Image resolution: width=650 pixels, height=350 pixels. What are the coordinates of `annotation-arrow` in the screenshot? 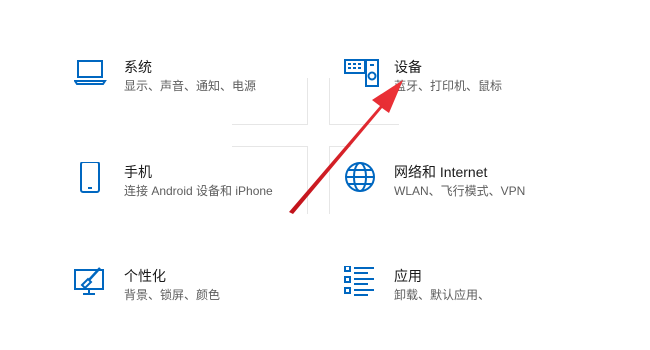 It's located at (346, 147).